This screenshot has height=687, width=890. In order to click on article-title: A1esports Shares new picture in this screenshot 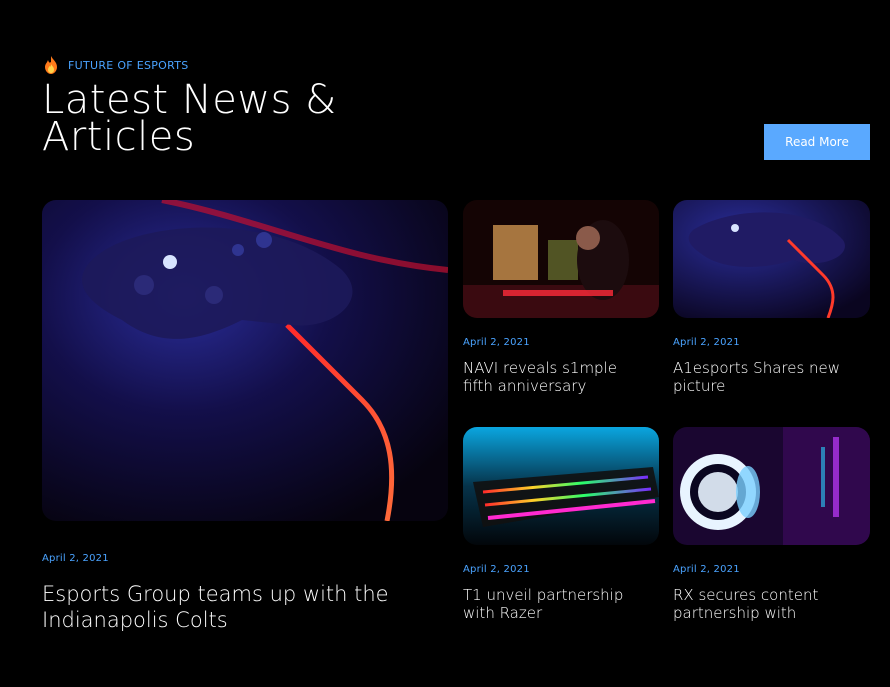, I will do `click(773, 377)`.